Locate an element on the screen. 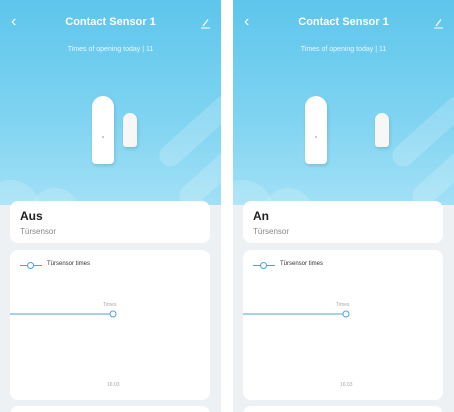 The height and width of the screenshot is (412, 454). status-label: An is located at coordinates (261, 216).